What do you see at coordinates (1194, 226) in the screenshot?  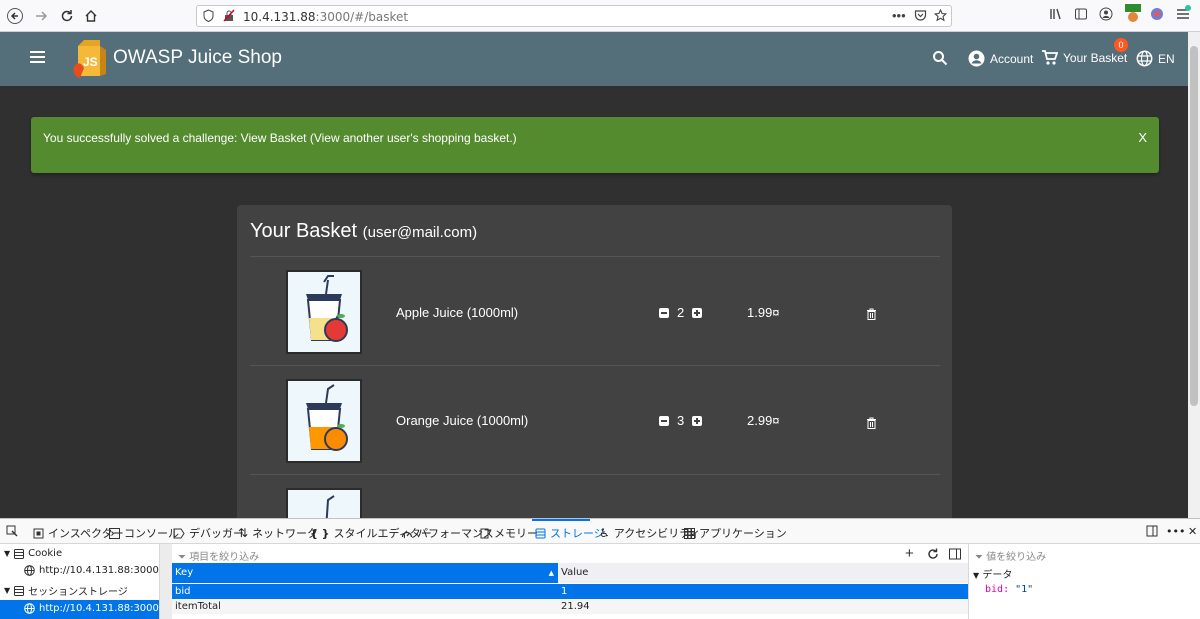 I see `page-scroll-thumb` at bounding box center [1194, 226].